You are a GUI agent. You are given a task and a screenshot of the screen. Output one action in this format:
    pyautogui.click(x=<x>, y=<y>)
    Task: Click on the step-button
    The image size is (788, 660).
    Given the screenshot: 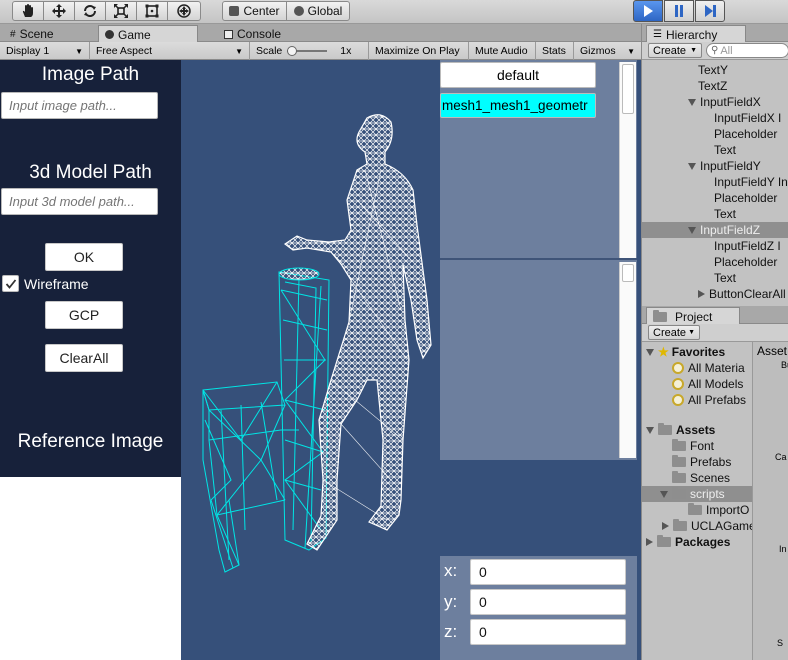 What is the action you would take?
    pyautogui.click(x=710, y=11)
    